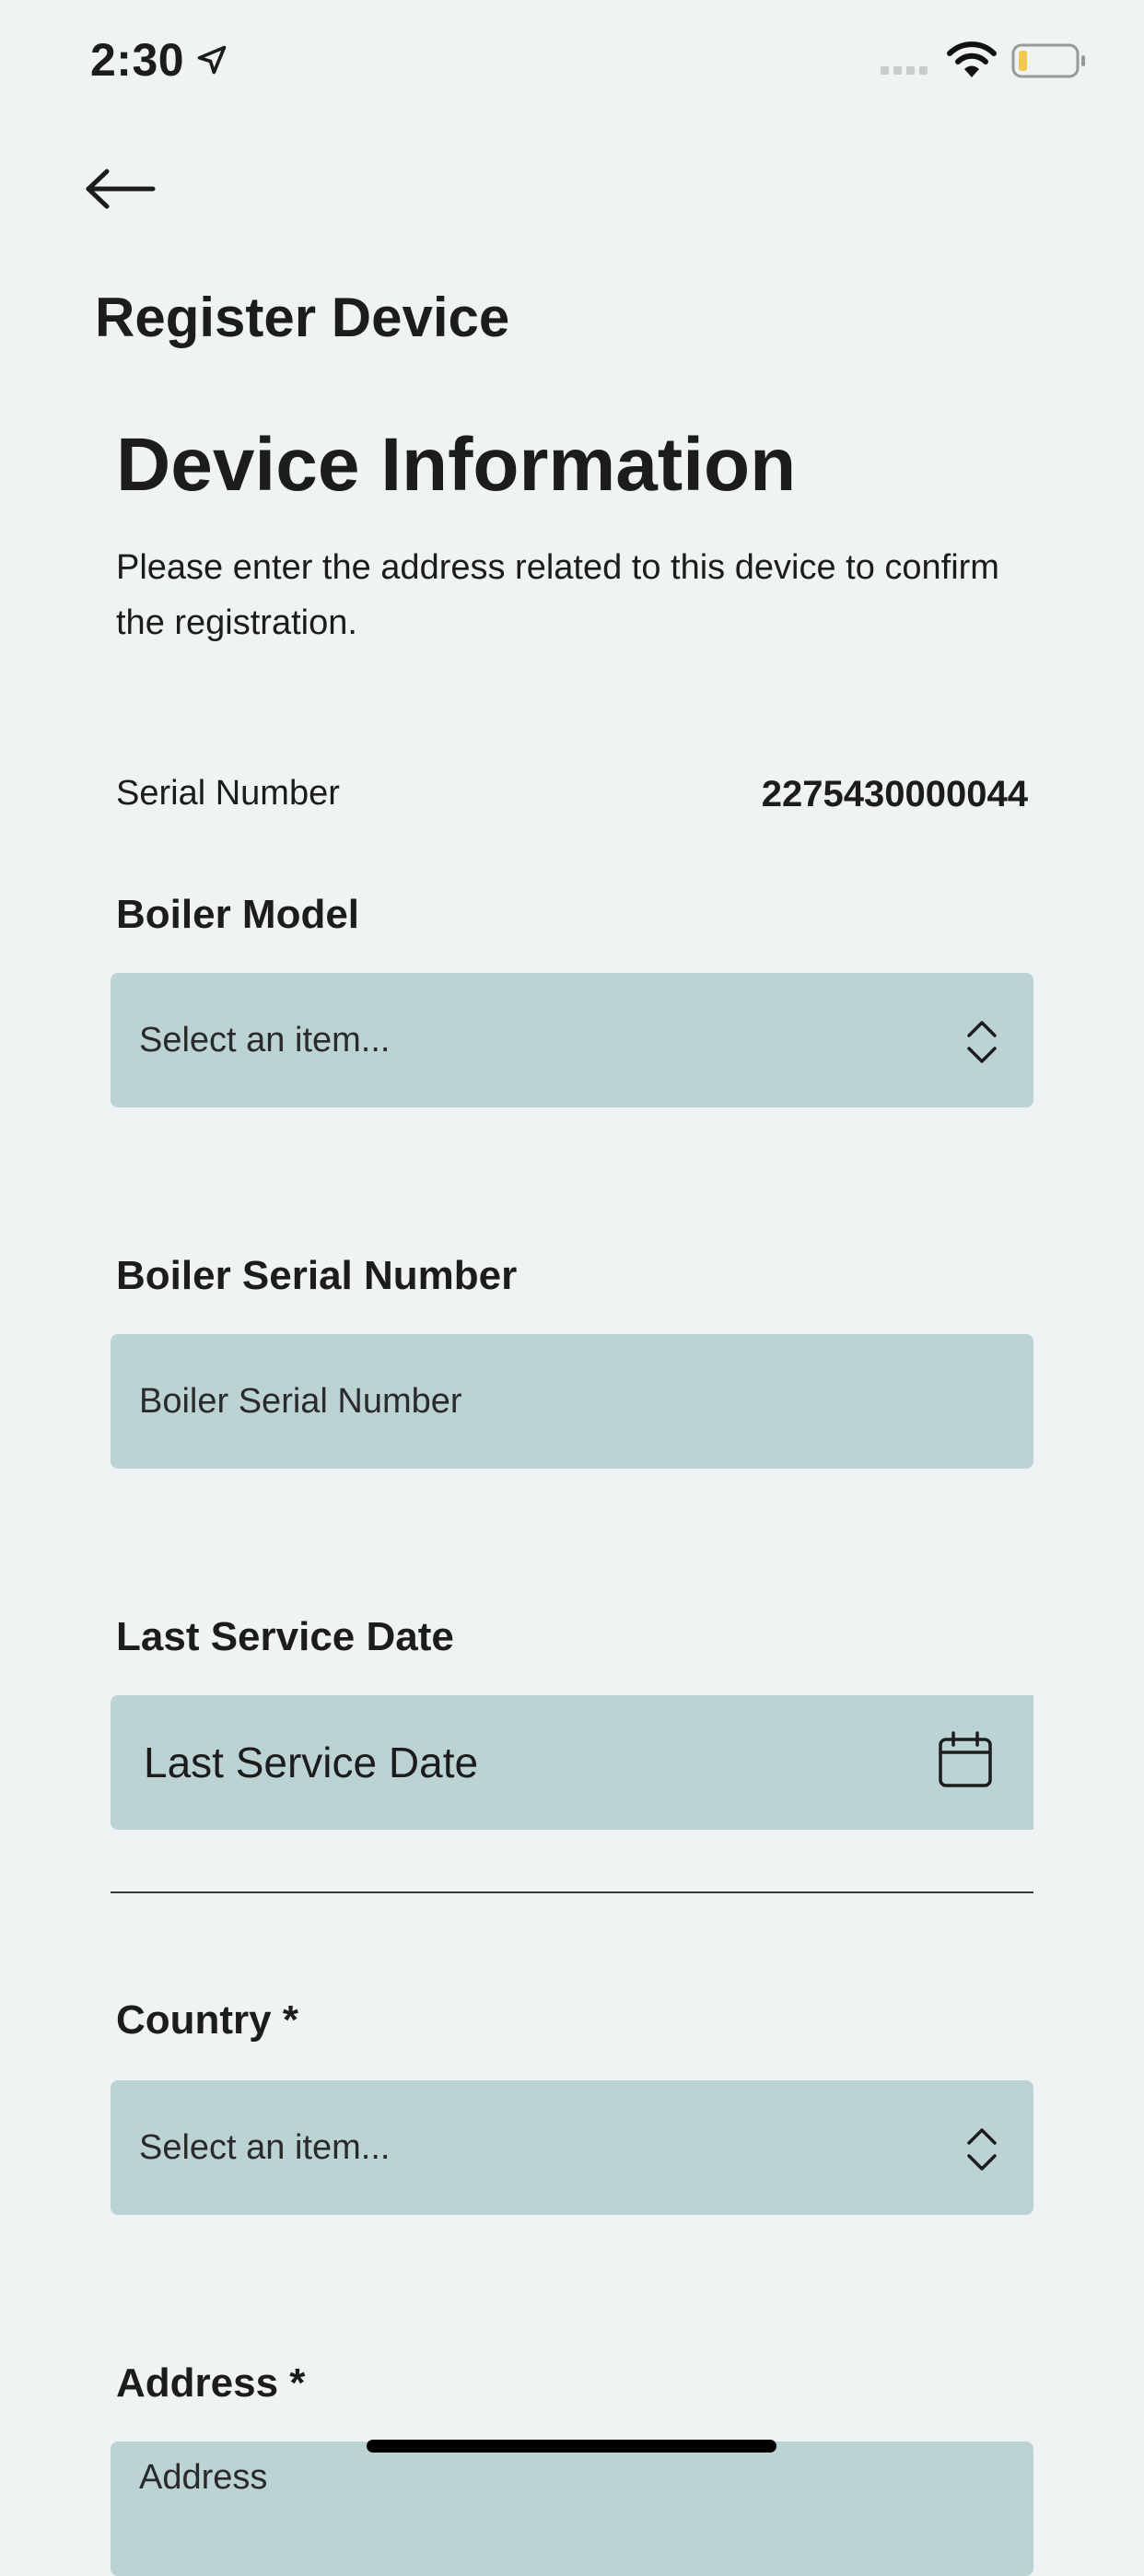 The image size is (1144, 2576). What do you see at coordinates (894, 794) in the screenshot?
I see `serial-number-value: 2275430000044` at bounding box center [894, 794].